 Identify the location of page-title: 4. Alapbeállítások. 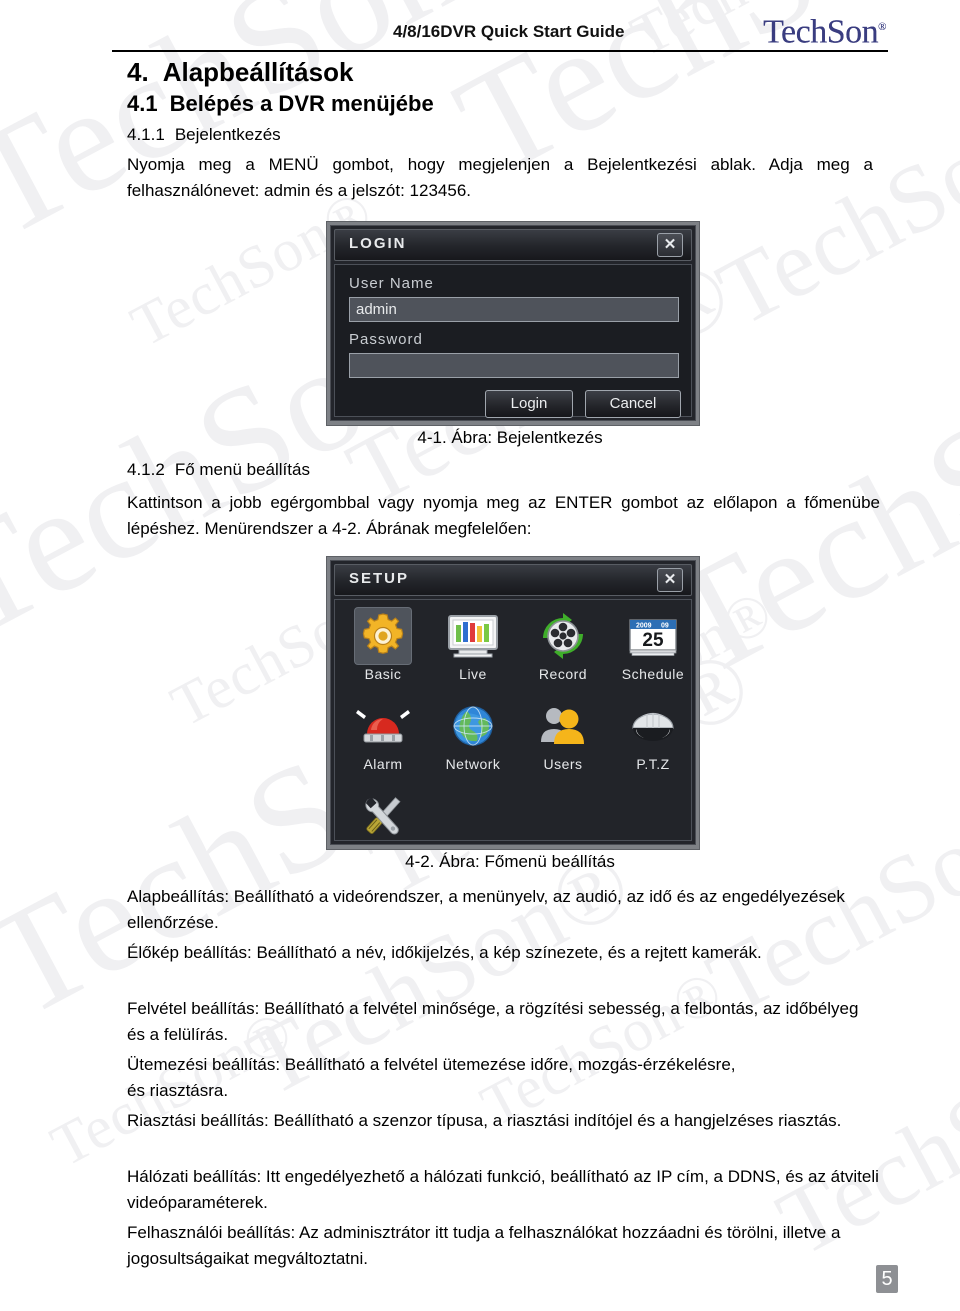
(240, 72).